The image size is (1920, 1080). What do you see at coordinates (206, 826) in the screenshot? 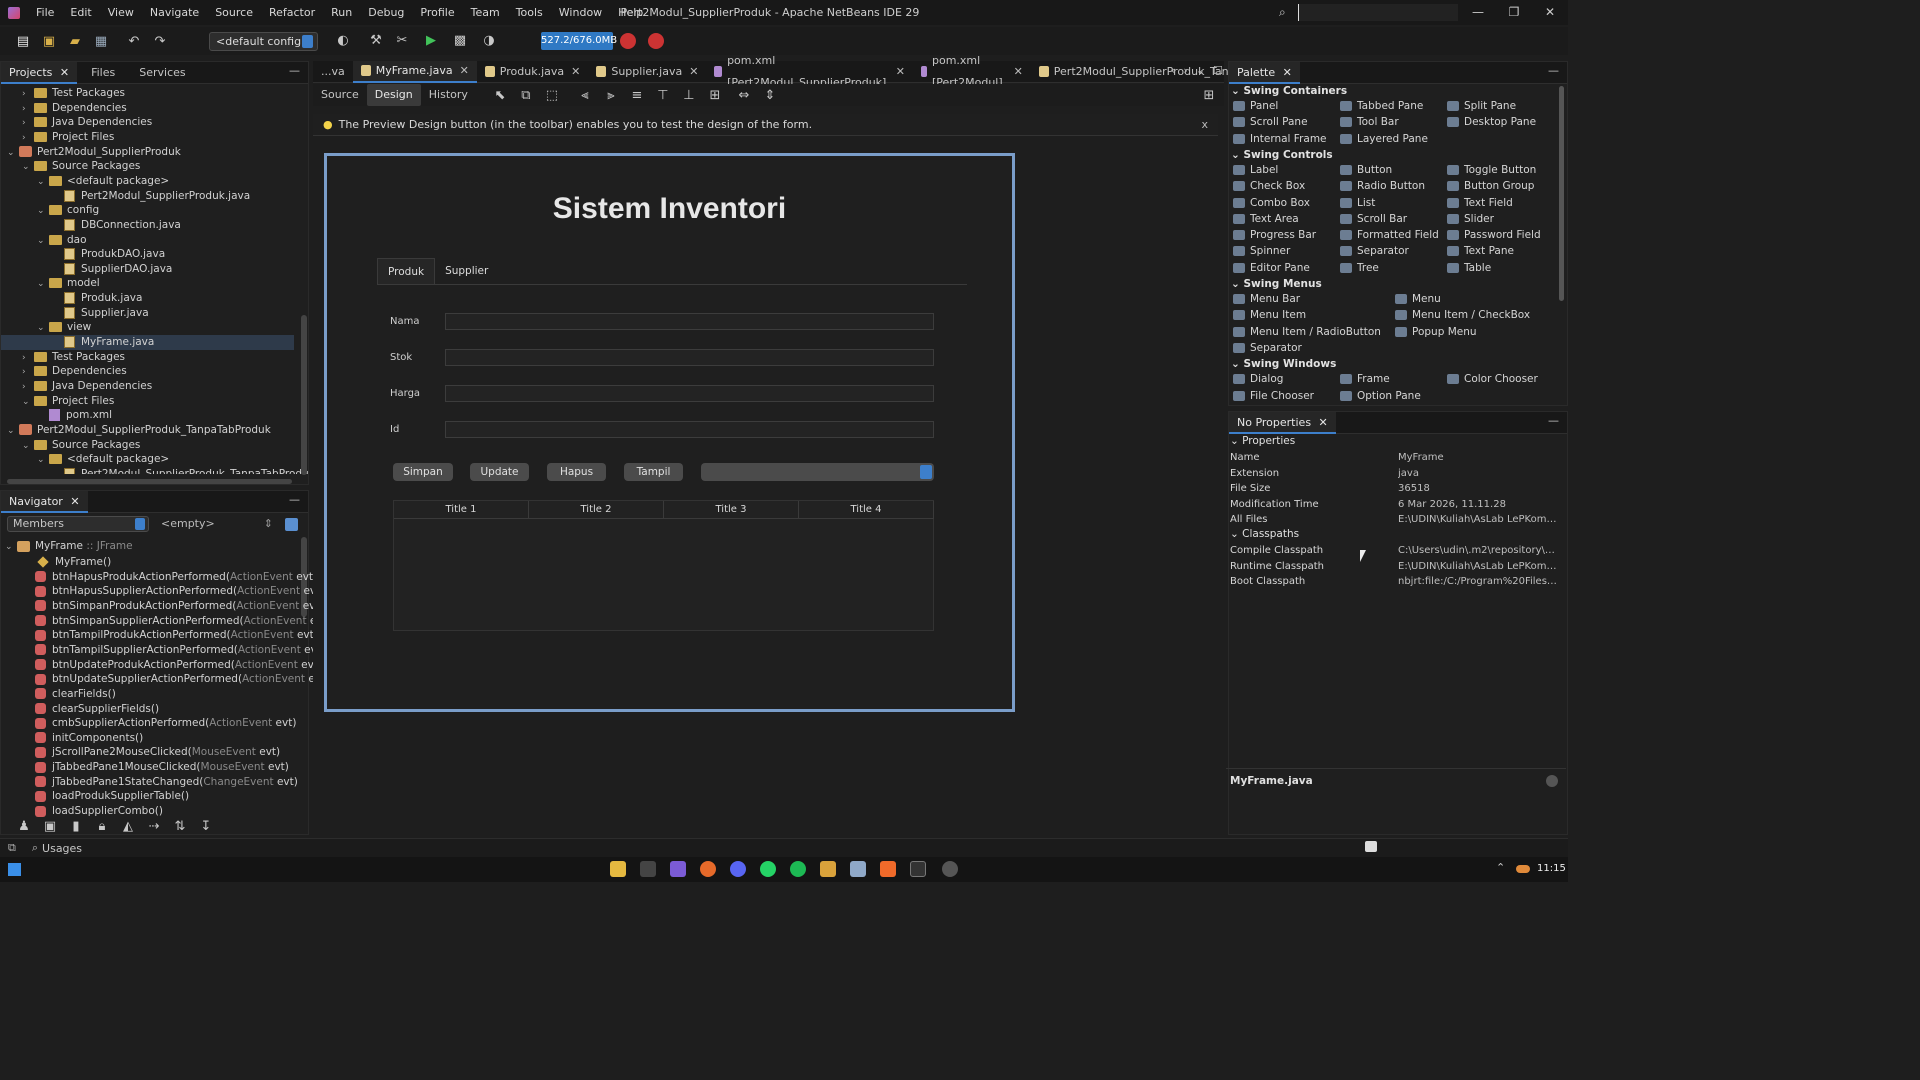
I see `sort-source-icon: ↧` at bounding box center [206, 826].